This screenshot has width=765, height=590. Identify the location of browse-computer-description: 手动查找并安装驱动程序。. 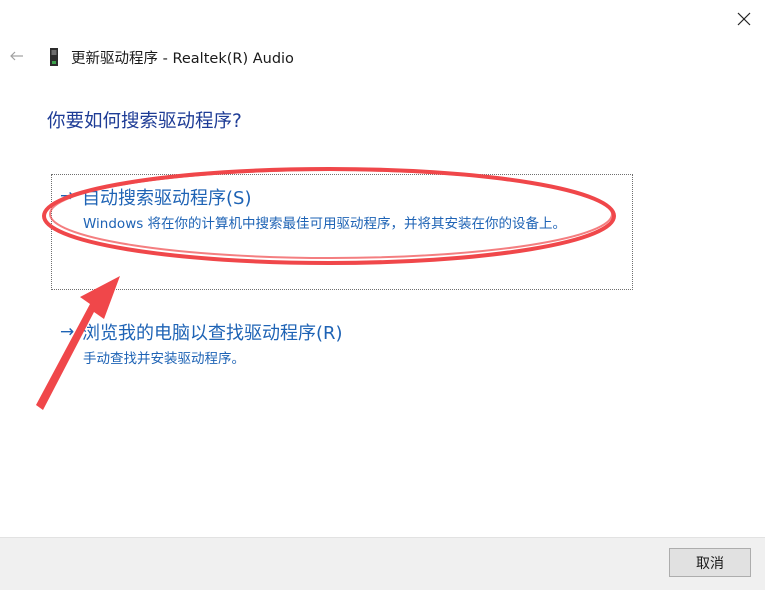
(164, 359).